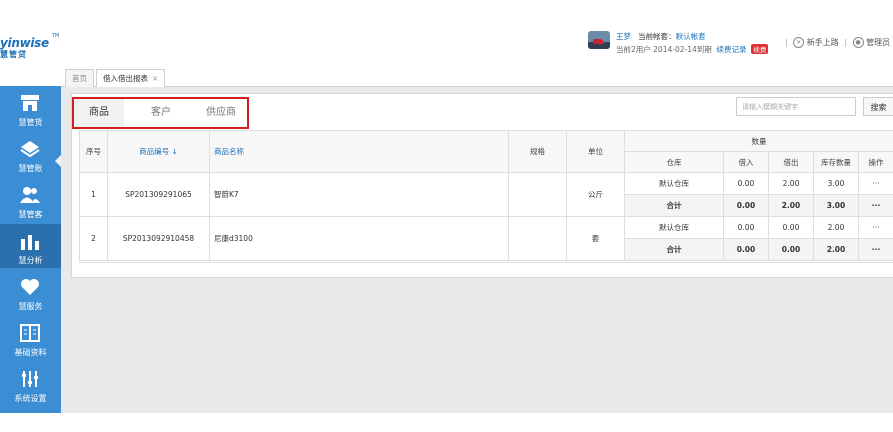 The height and width of the screenshot is (432, 893). Describe the element at coordinates (154, 151) in the screenshot. I see `col-code-label: 商品编号` at that location.